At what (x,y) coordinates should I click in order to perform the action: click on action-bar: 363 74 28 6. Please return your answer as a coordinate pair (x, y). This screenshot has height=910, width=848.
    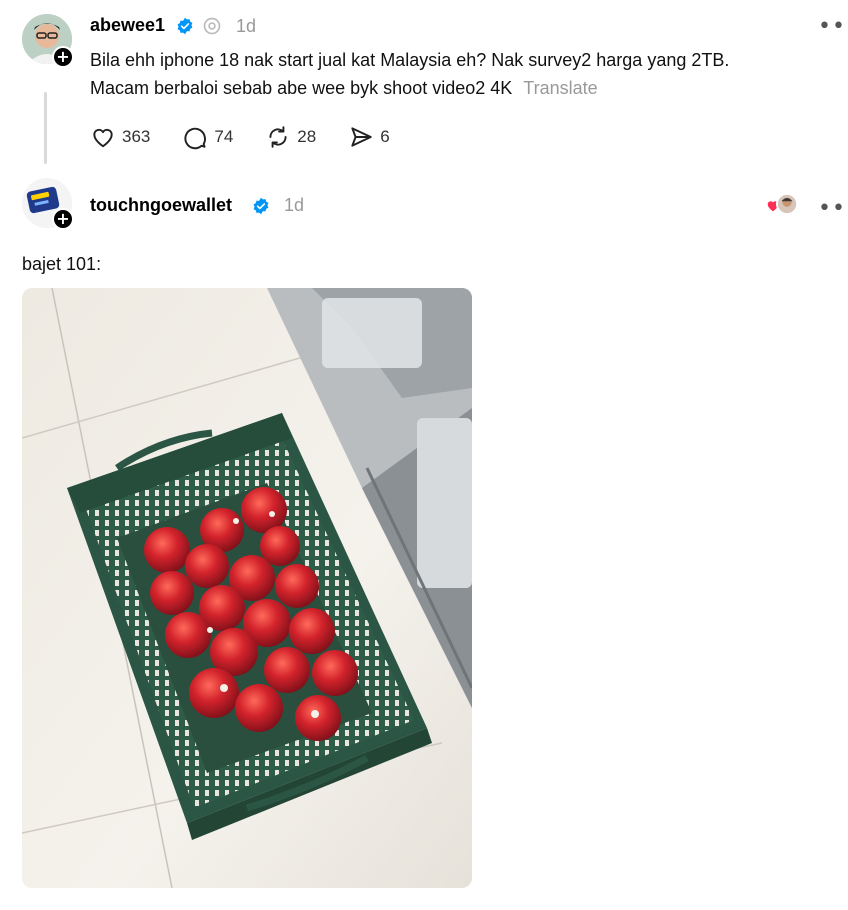
    Looking at the image, I should click on (256, 137).